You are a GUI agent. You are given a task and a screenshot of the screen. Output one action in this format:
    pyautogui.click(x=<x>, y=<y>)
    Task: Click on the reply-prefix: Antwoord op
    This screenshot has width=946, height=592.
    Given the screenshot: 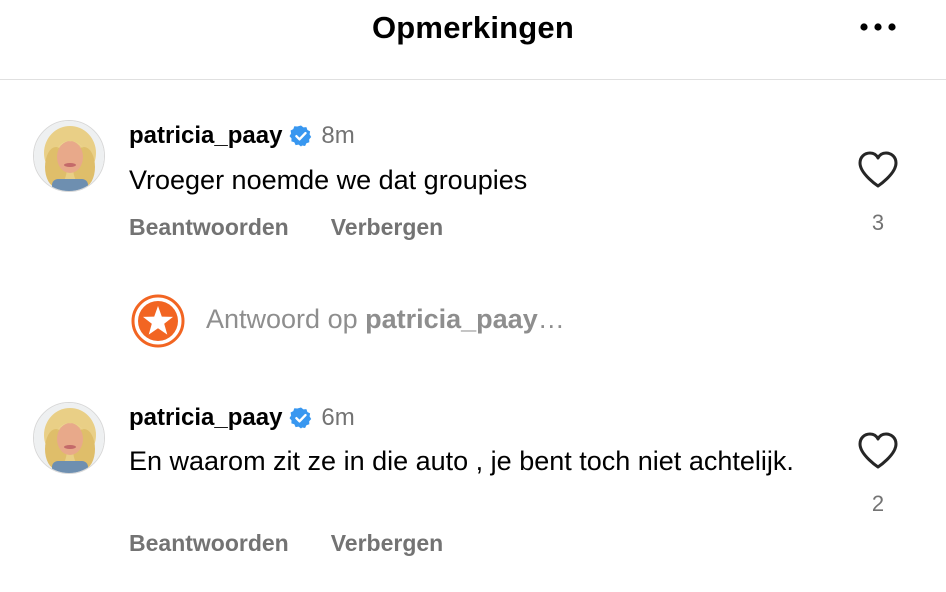 What is the action you would take?
    pyautogui.click(x=286, y=319)
    